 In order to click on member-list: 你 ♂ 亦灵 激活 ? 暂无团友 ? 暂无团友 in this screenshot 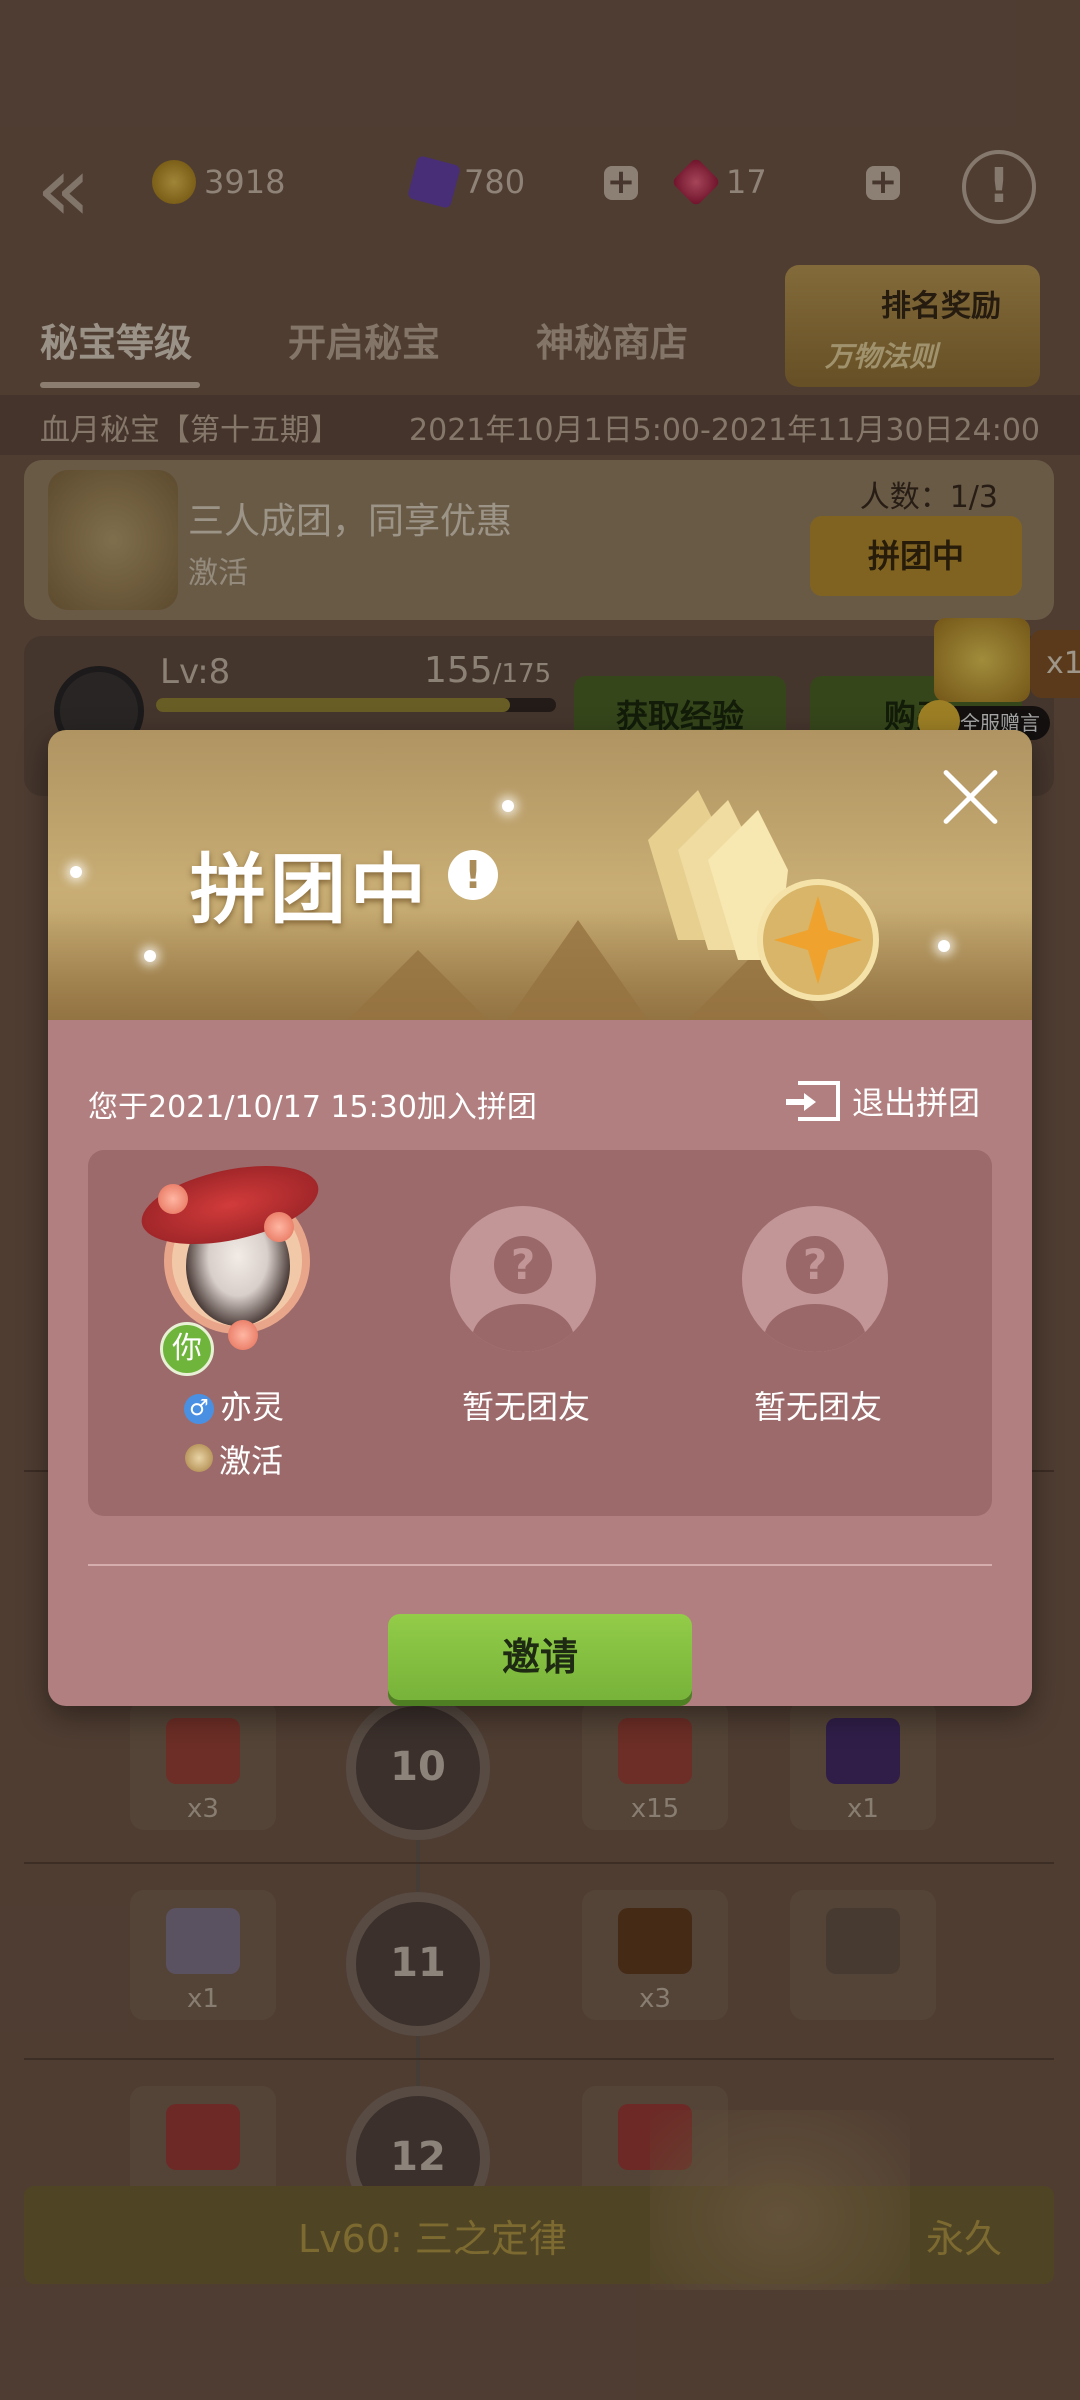, I will do `click(540, 1333)`.